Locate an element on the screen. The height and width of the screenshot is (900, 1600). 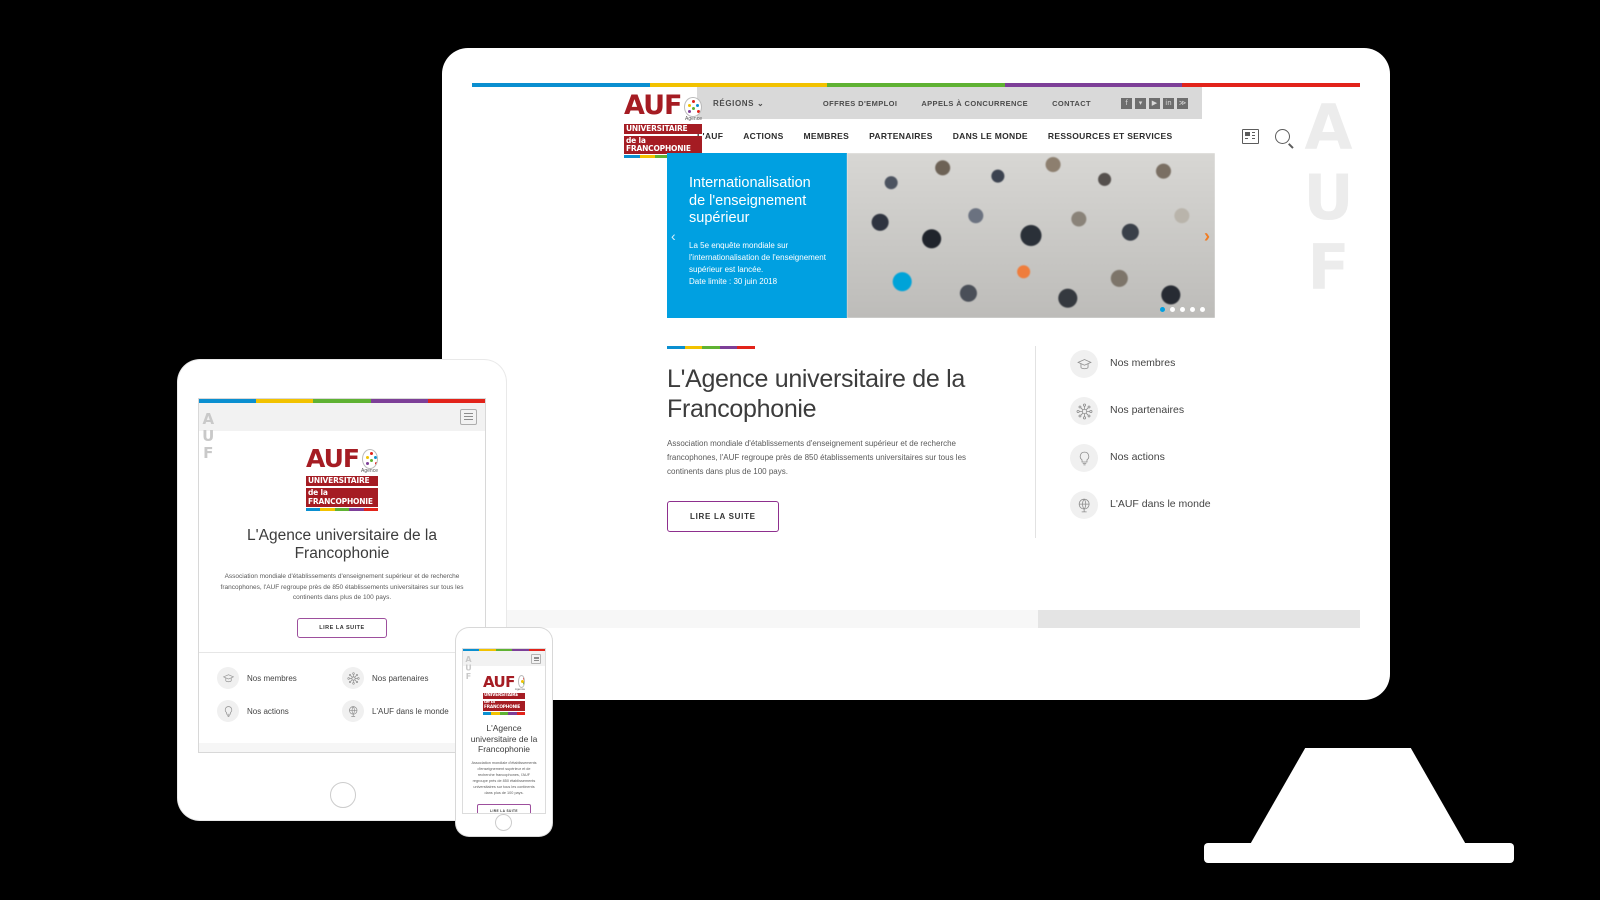
topbar-link-tenders: APPELS À CONCURRENCE is located at coordinates (974, 103).